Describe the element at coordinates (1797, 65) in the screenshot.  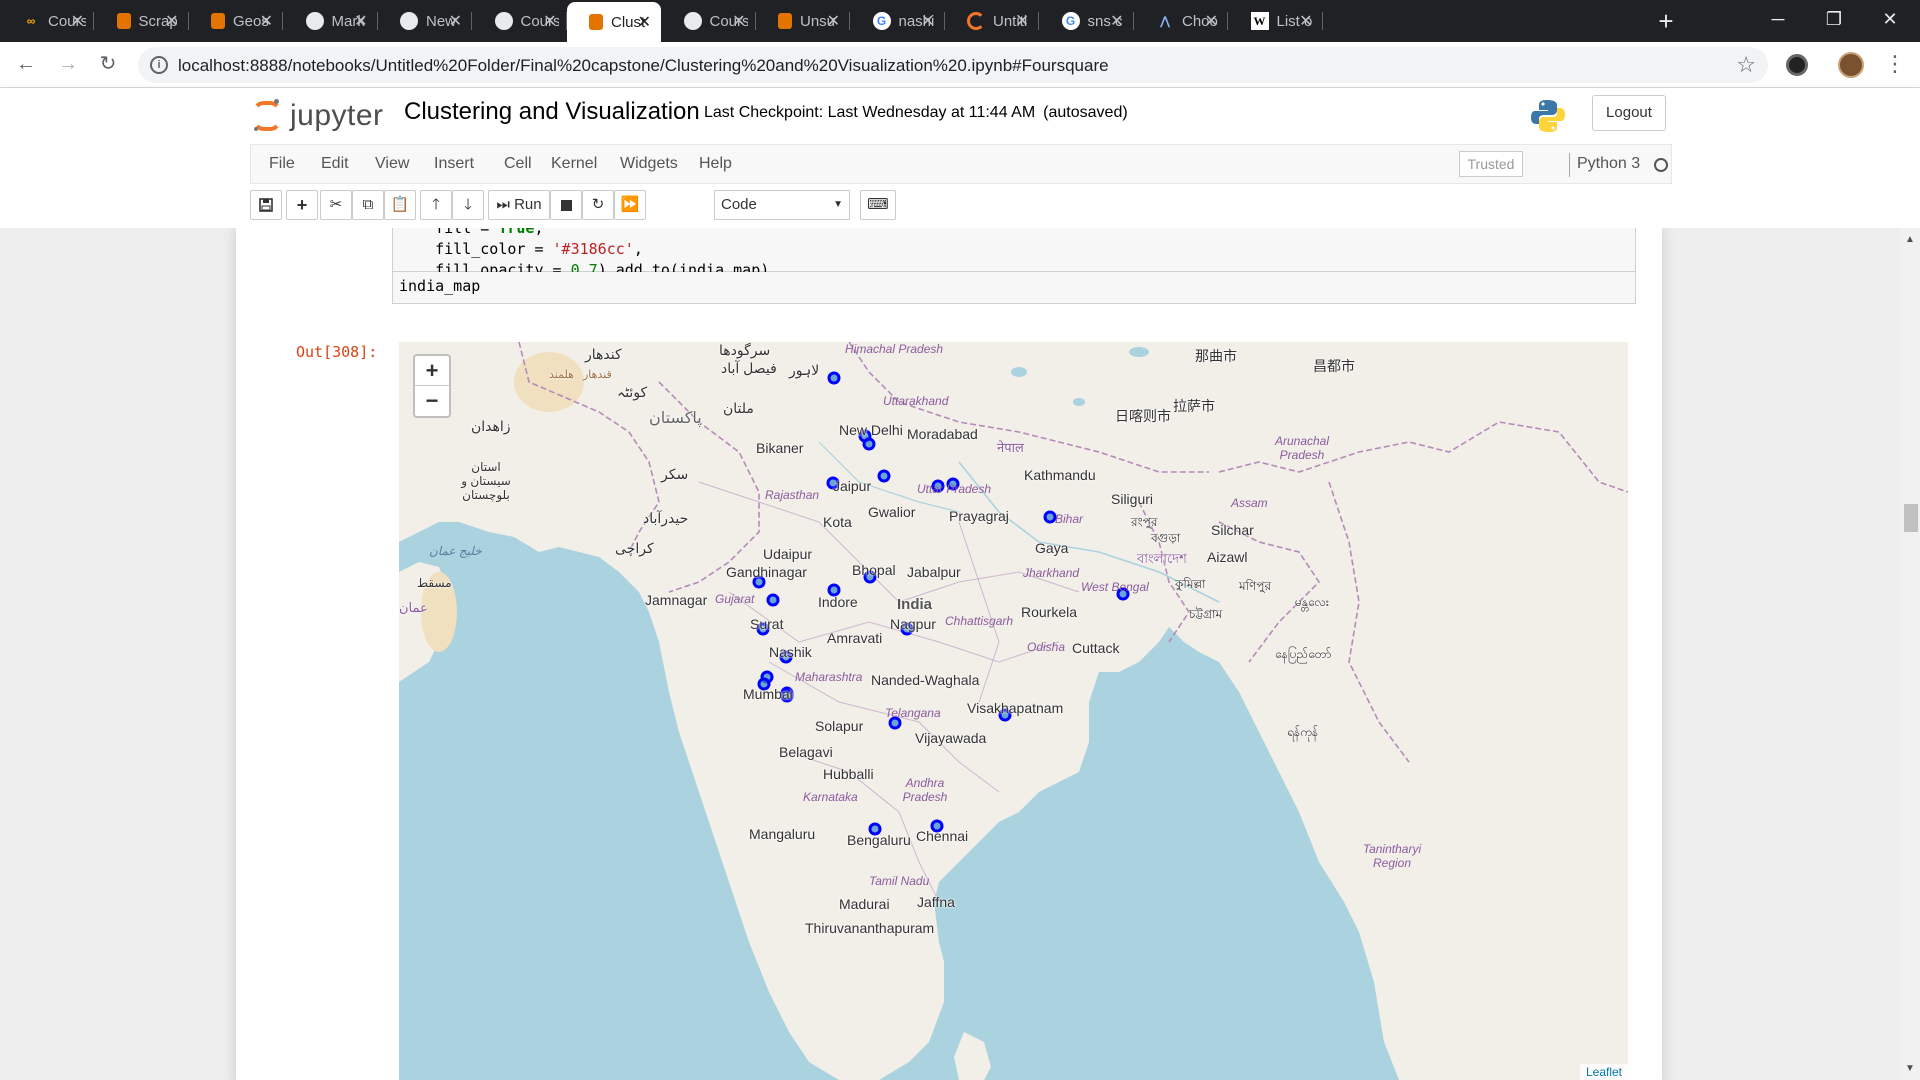
I see `extension-icon` at that location.